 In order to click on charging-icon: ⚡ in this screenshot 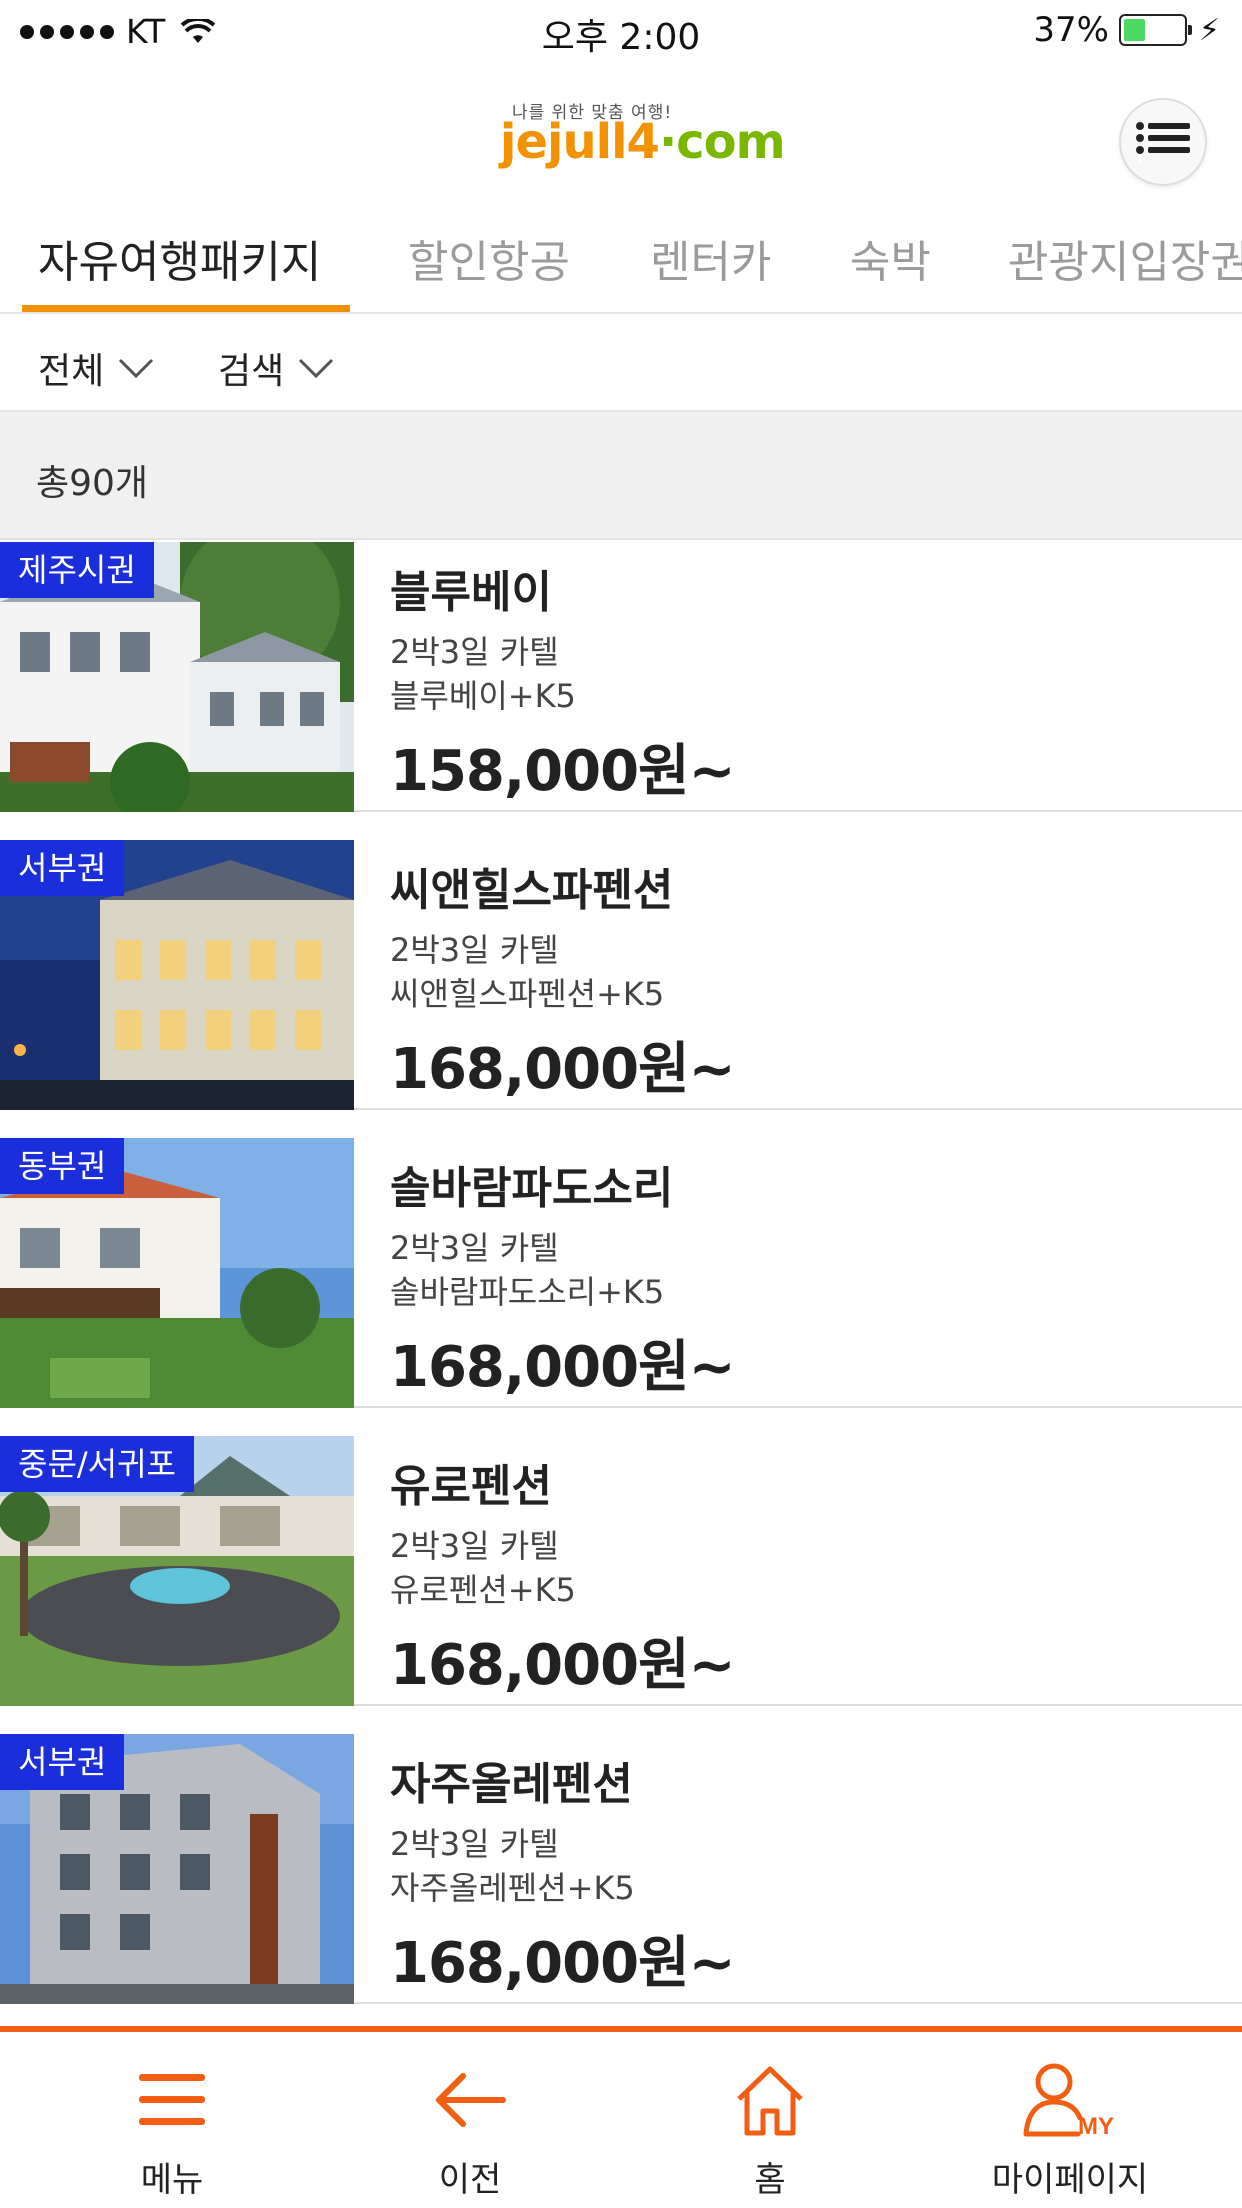, I will do `click(1209, 30)`.